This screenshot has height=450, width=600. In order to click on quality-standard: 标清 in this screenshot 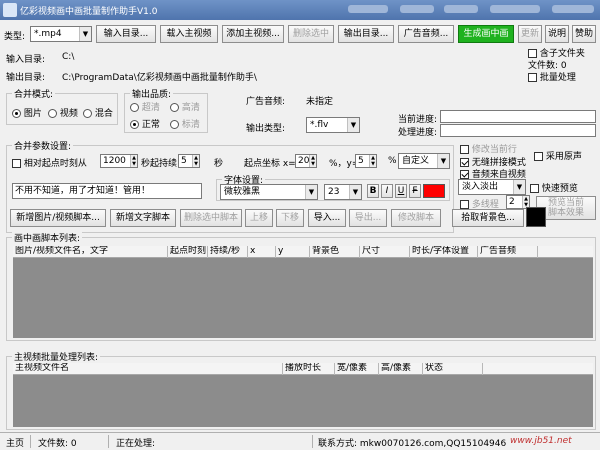, I will do `click(185, 123)`.